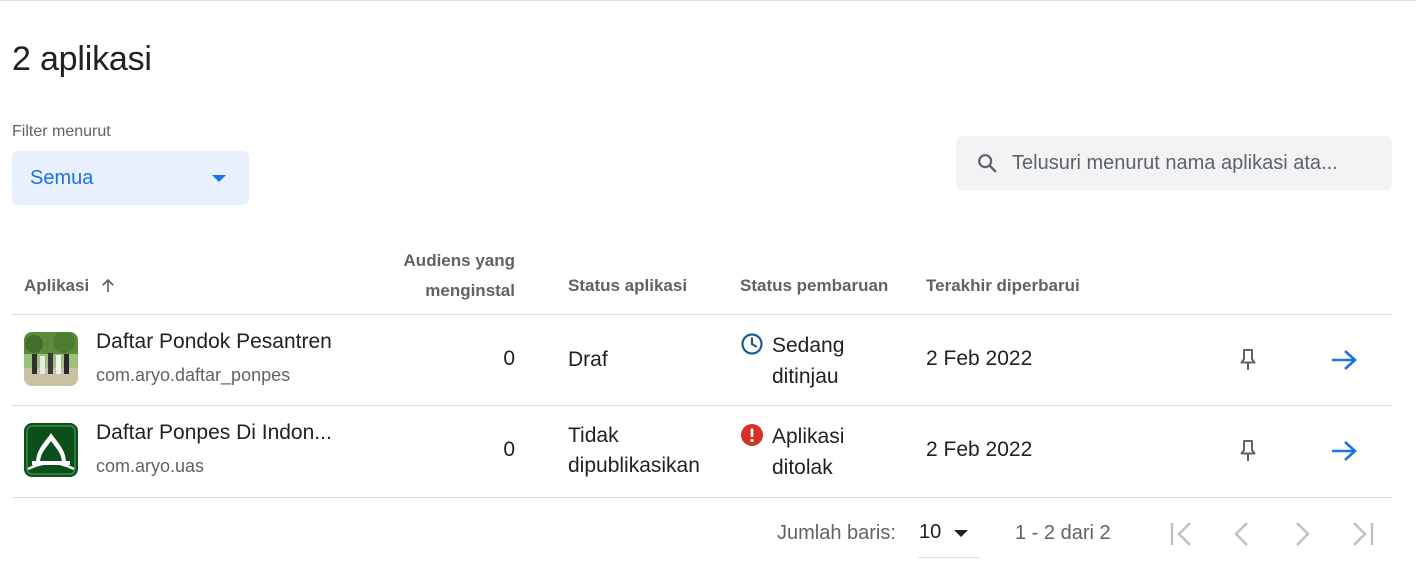 The image size is (1416, 568). Describe the element at coordinates (708, 0) in the screenshot. I see `top-divider` at that location.